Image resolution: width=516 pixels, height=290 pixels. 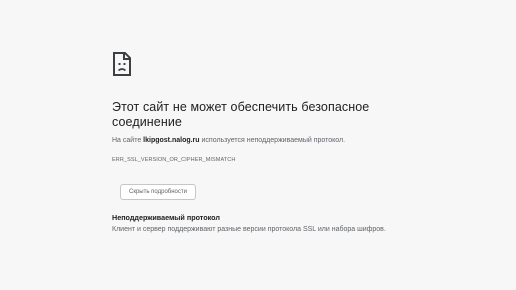 I want to click on host-name: lkipgost.nalog.ru, so click(x=171, y=140).